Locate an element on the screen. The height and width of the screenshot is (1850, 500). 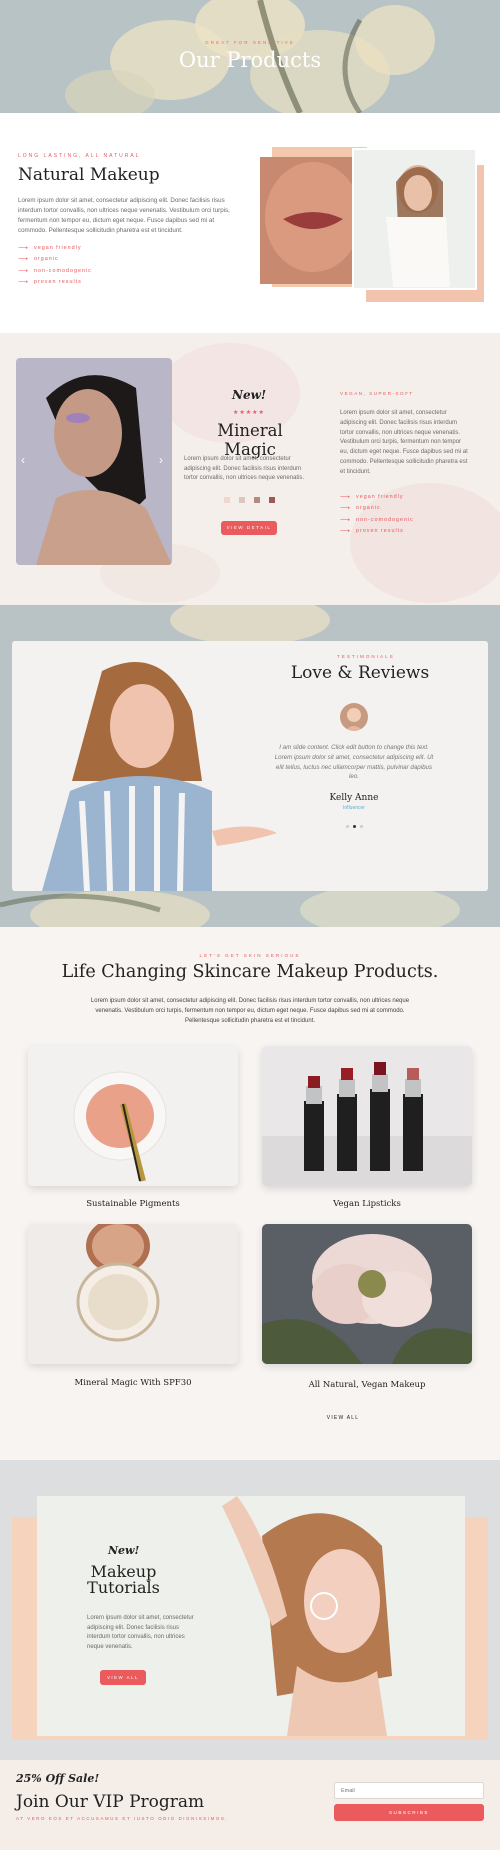
view-all-tutorials-button: VIEW ALL is located at coordinates (123, 1677).